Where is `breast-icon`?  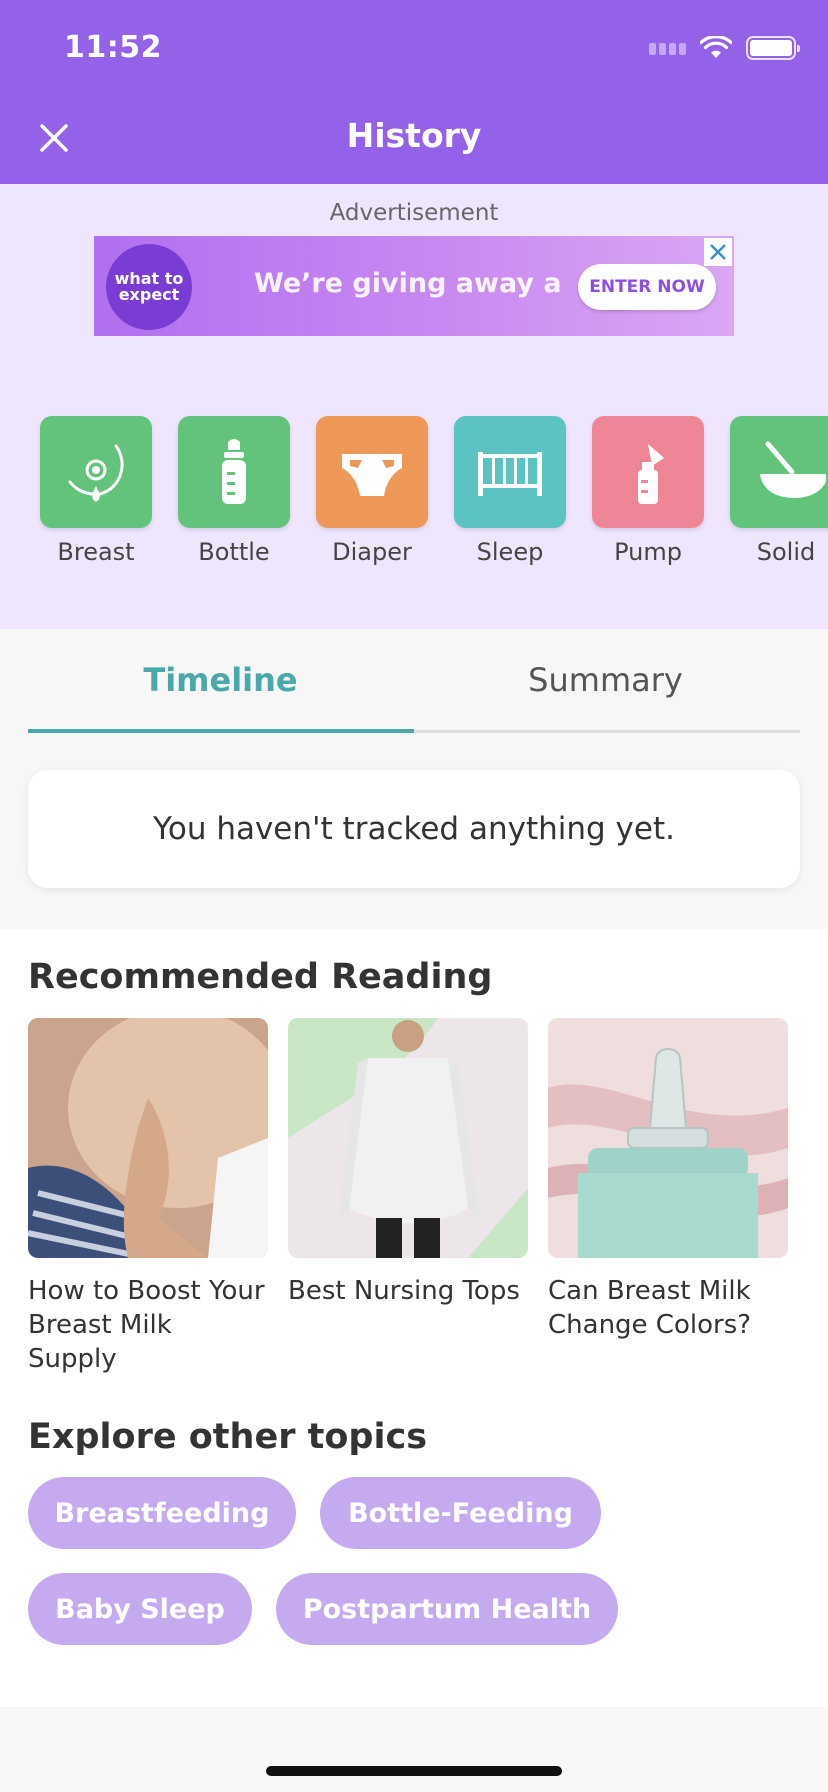 breast-icon is located at coordinates (96, 473).